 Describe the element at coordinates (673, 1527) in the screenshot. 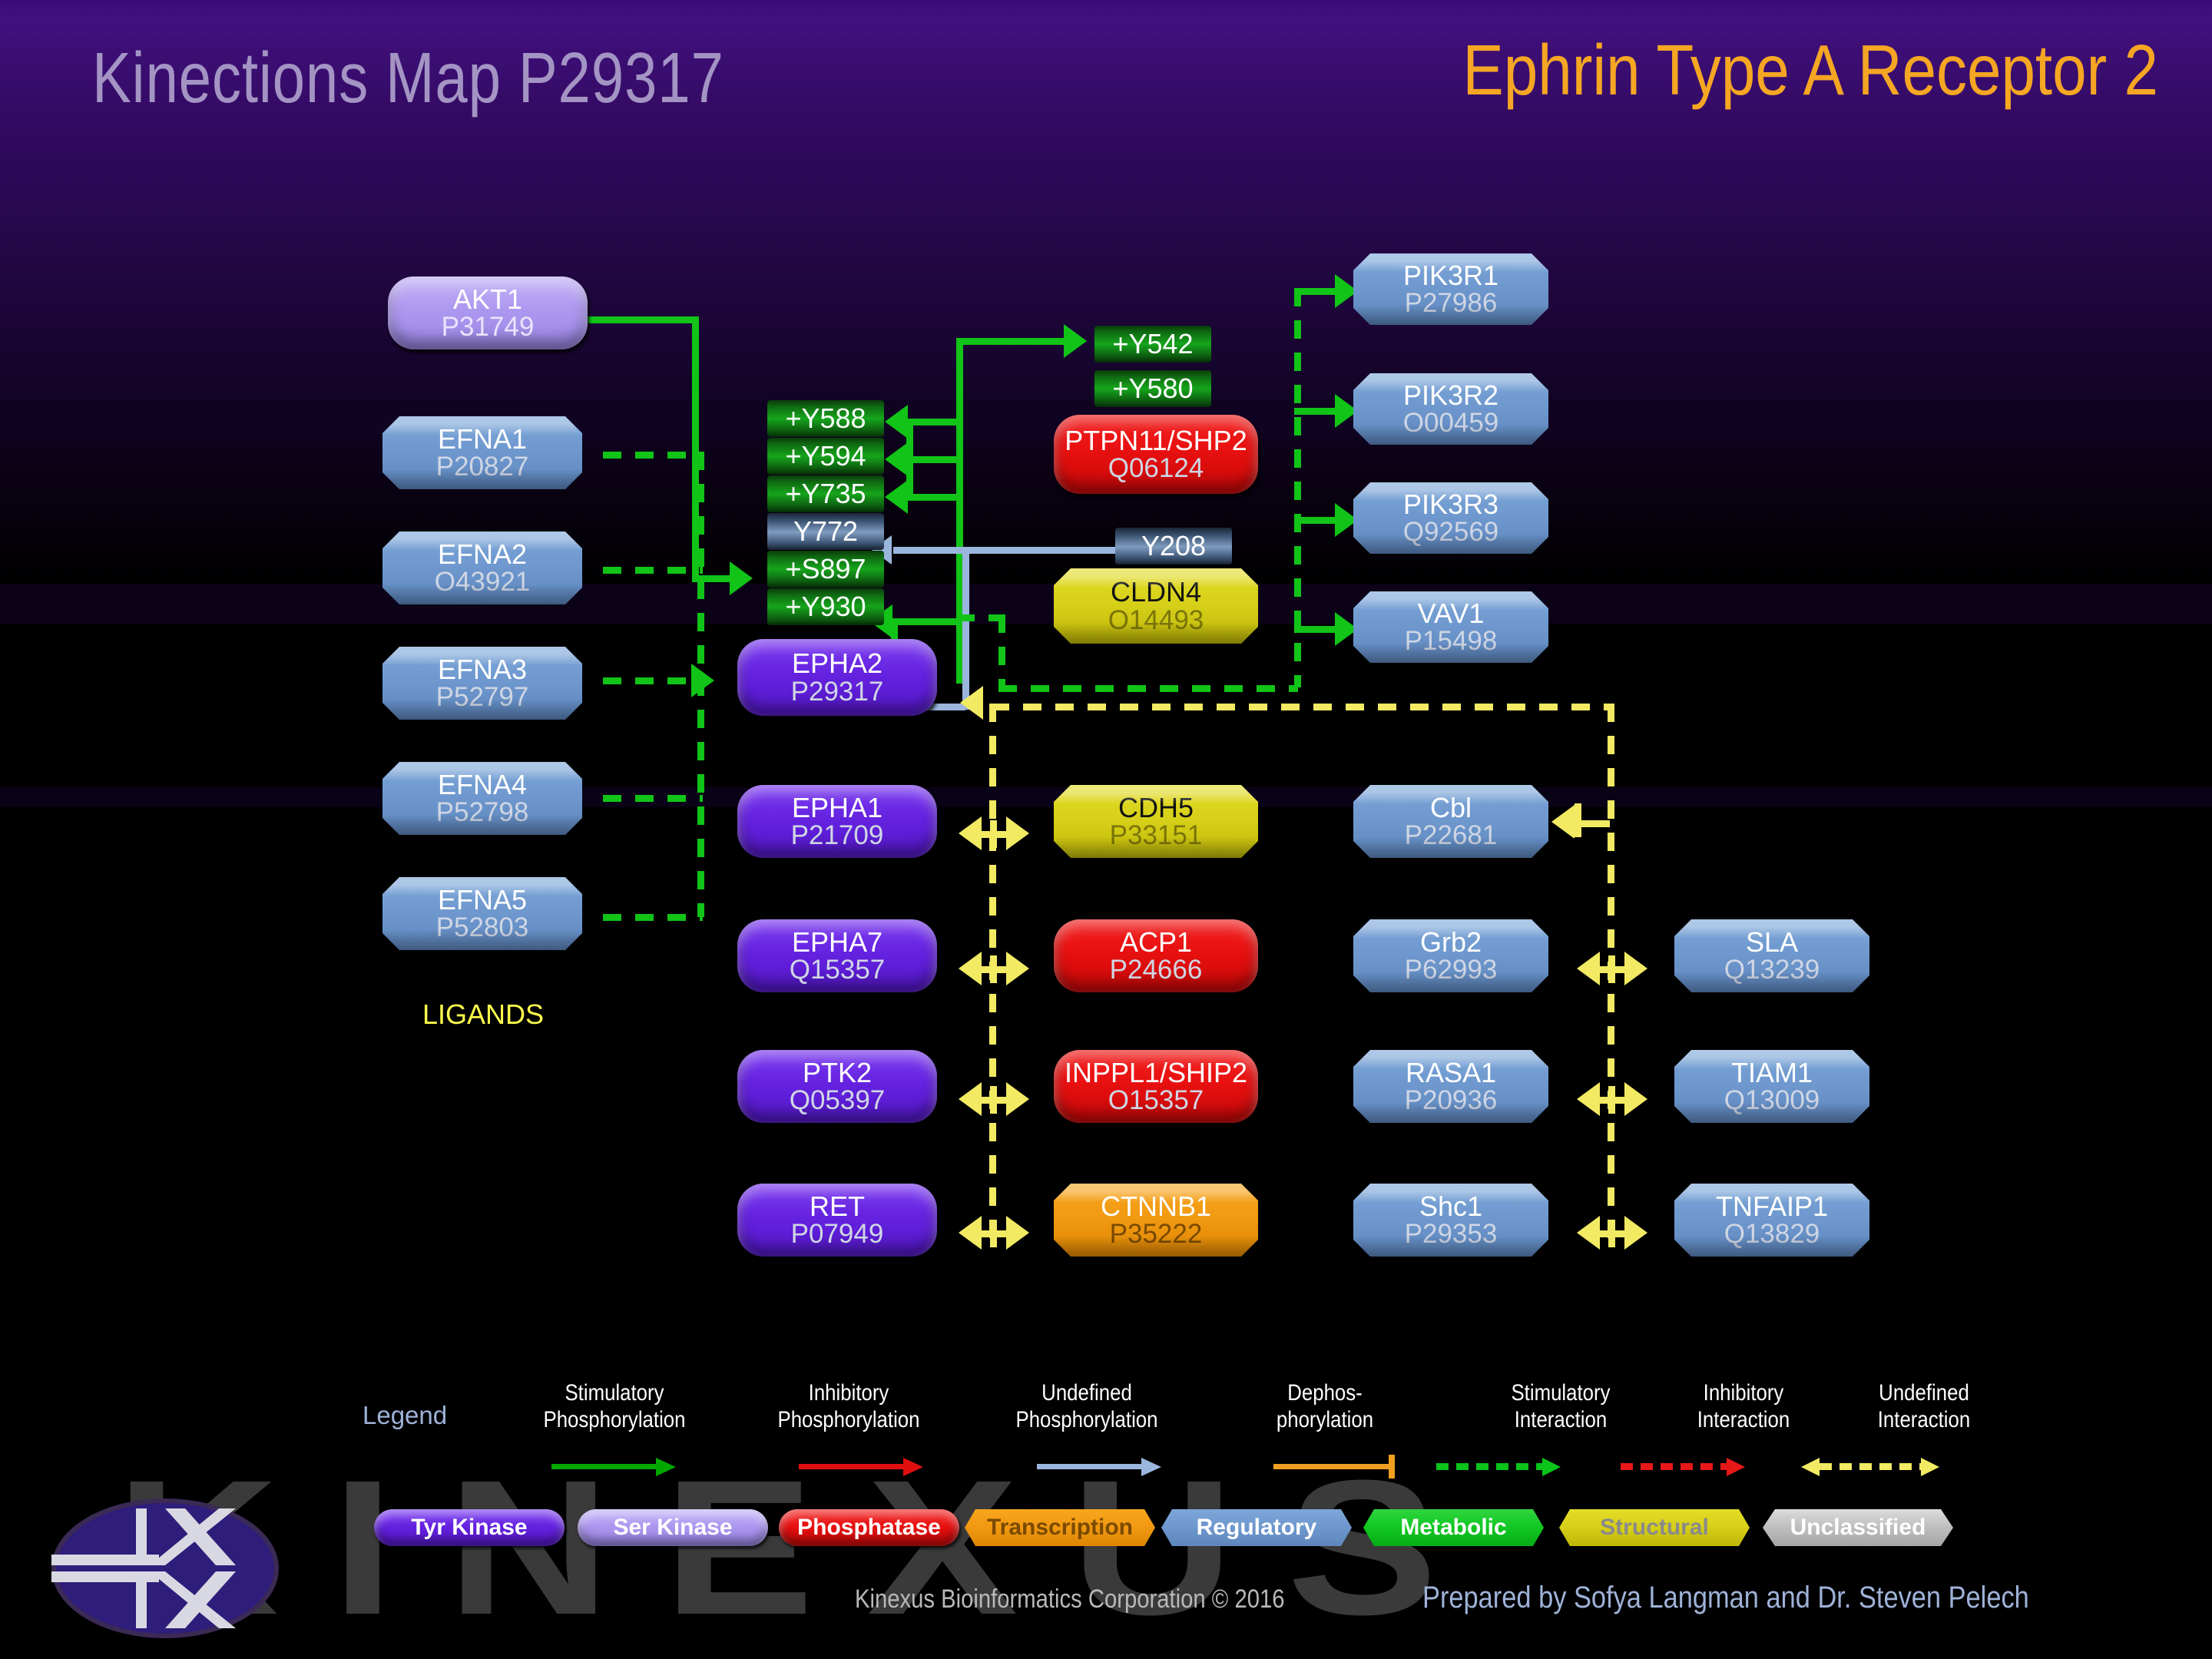

I see `key-chip-ser-kinase: Ser Kinase` at that location.